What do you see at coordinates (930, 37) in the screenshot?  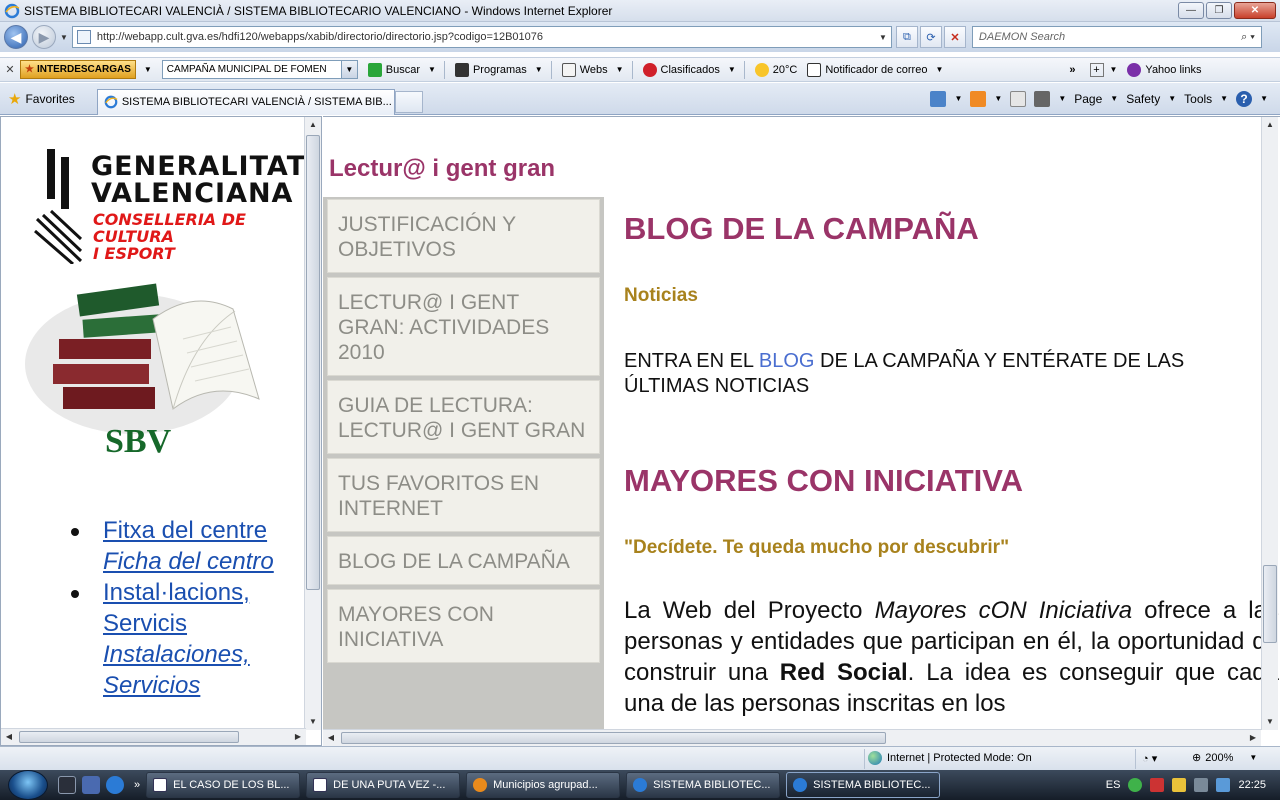 I see `refresh-icon: ⟳` at bounding box center [930, 37].